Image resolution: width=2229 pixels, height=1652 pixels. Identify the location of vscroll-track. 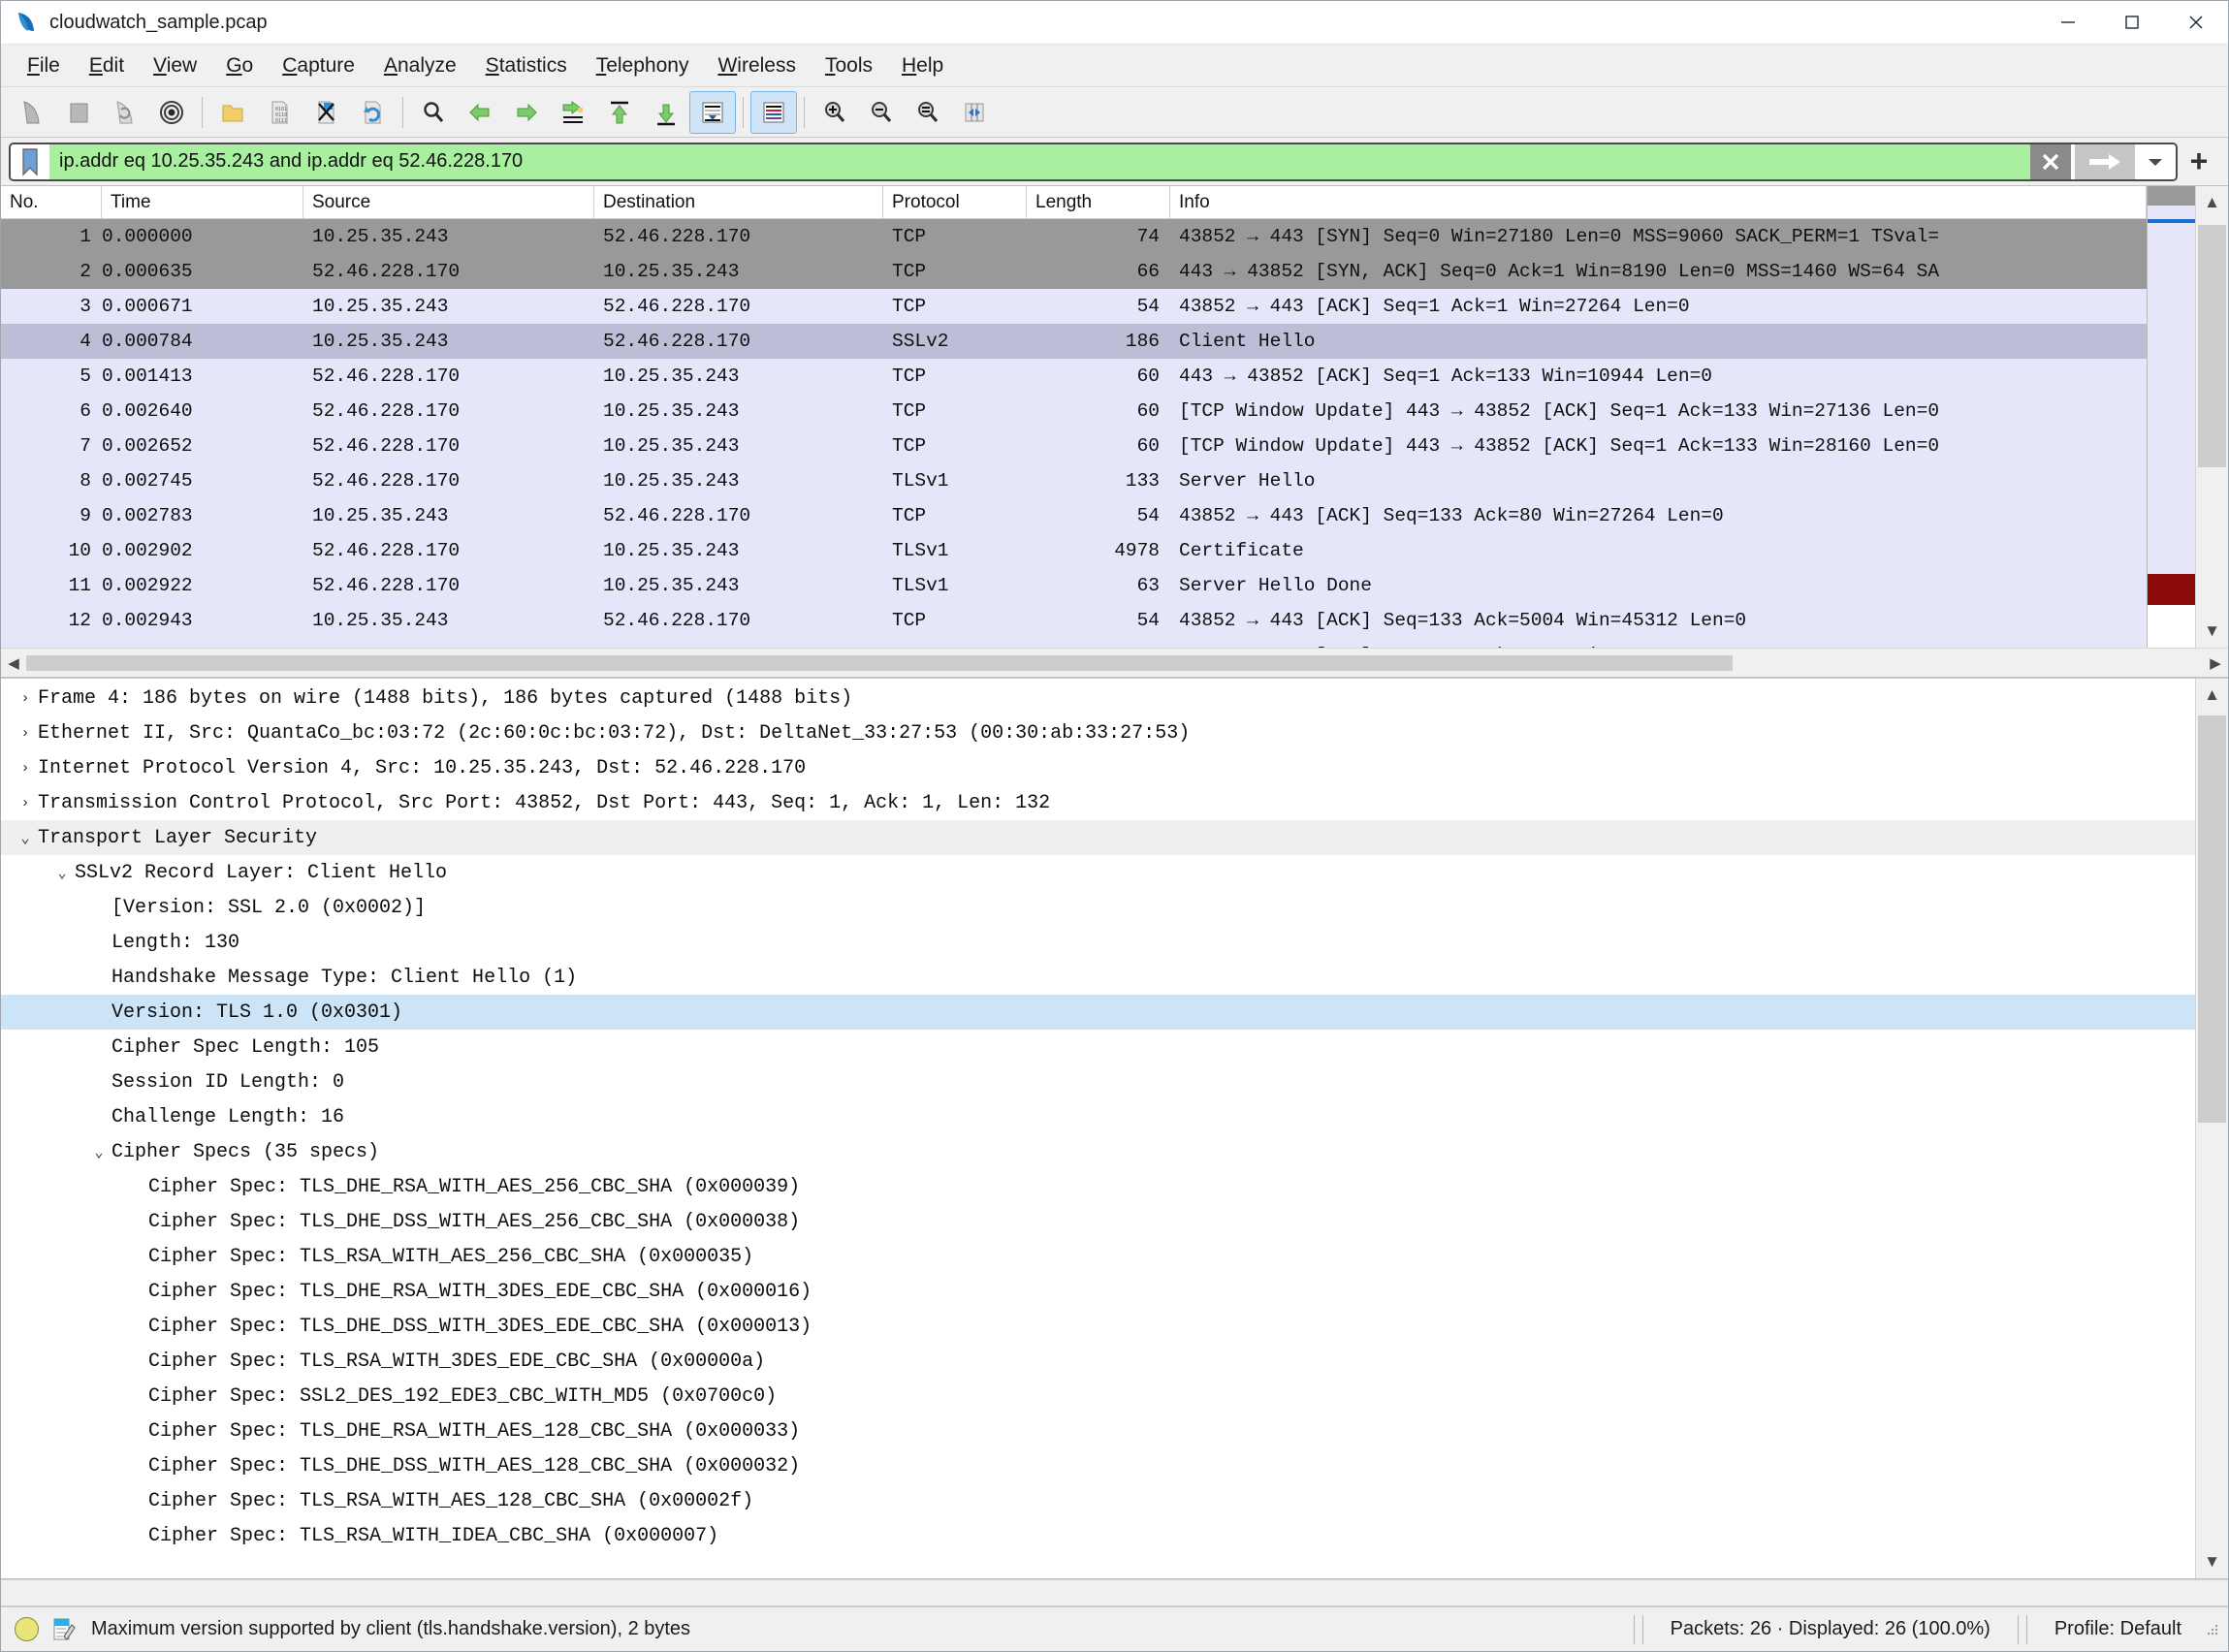
(2212, 417).